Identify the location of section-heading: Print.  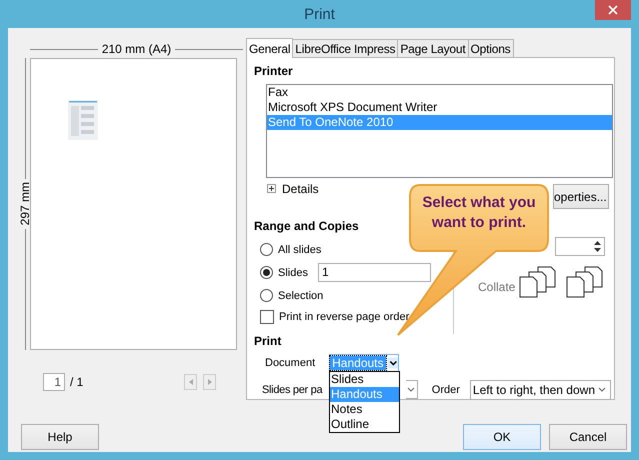
(268, 341).